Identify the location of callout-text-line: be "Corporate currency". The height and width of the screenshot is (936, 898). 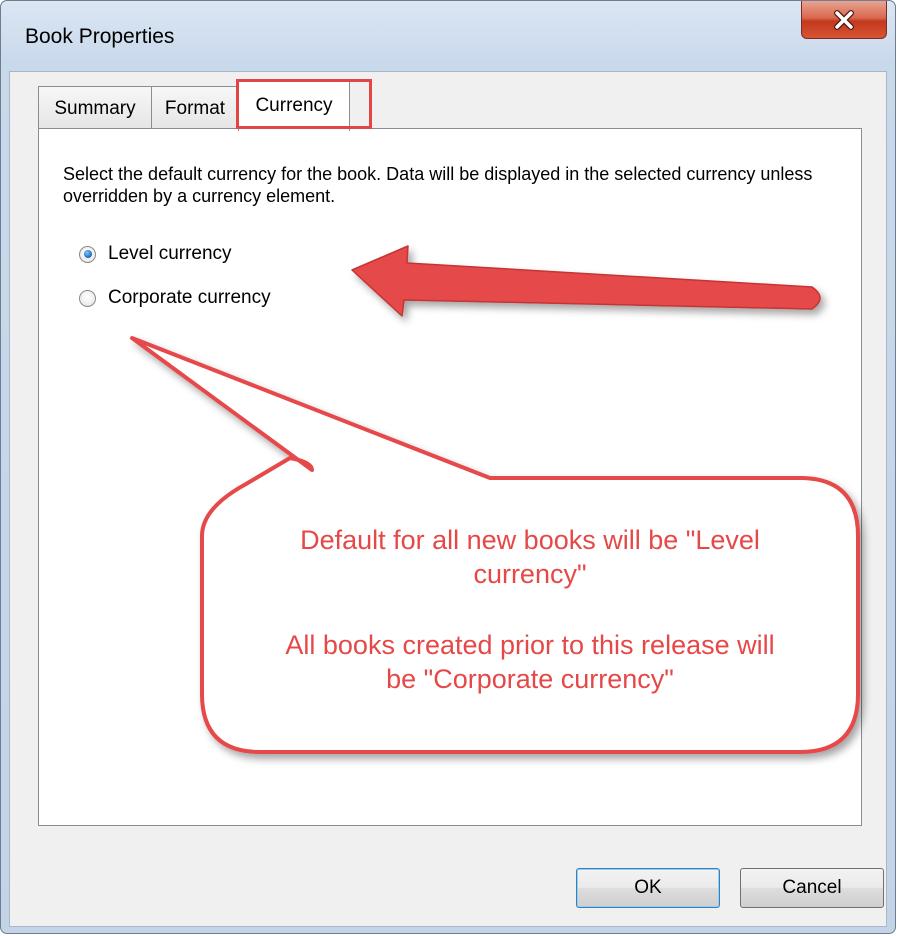
(530, 679).